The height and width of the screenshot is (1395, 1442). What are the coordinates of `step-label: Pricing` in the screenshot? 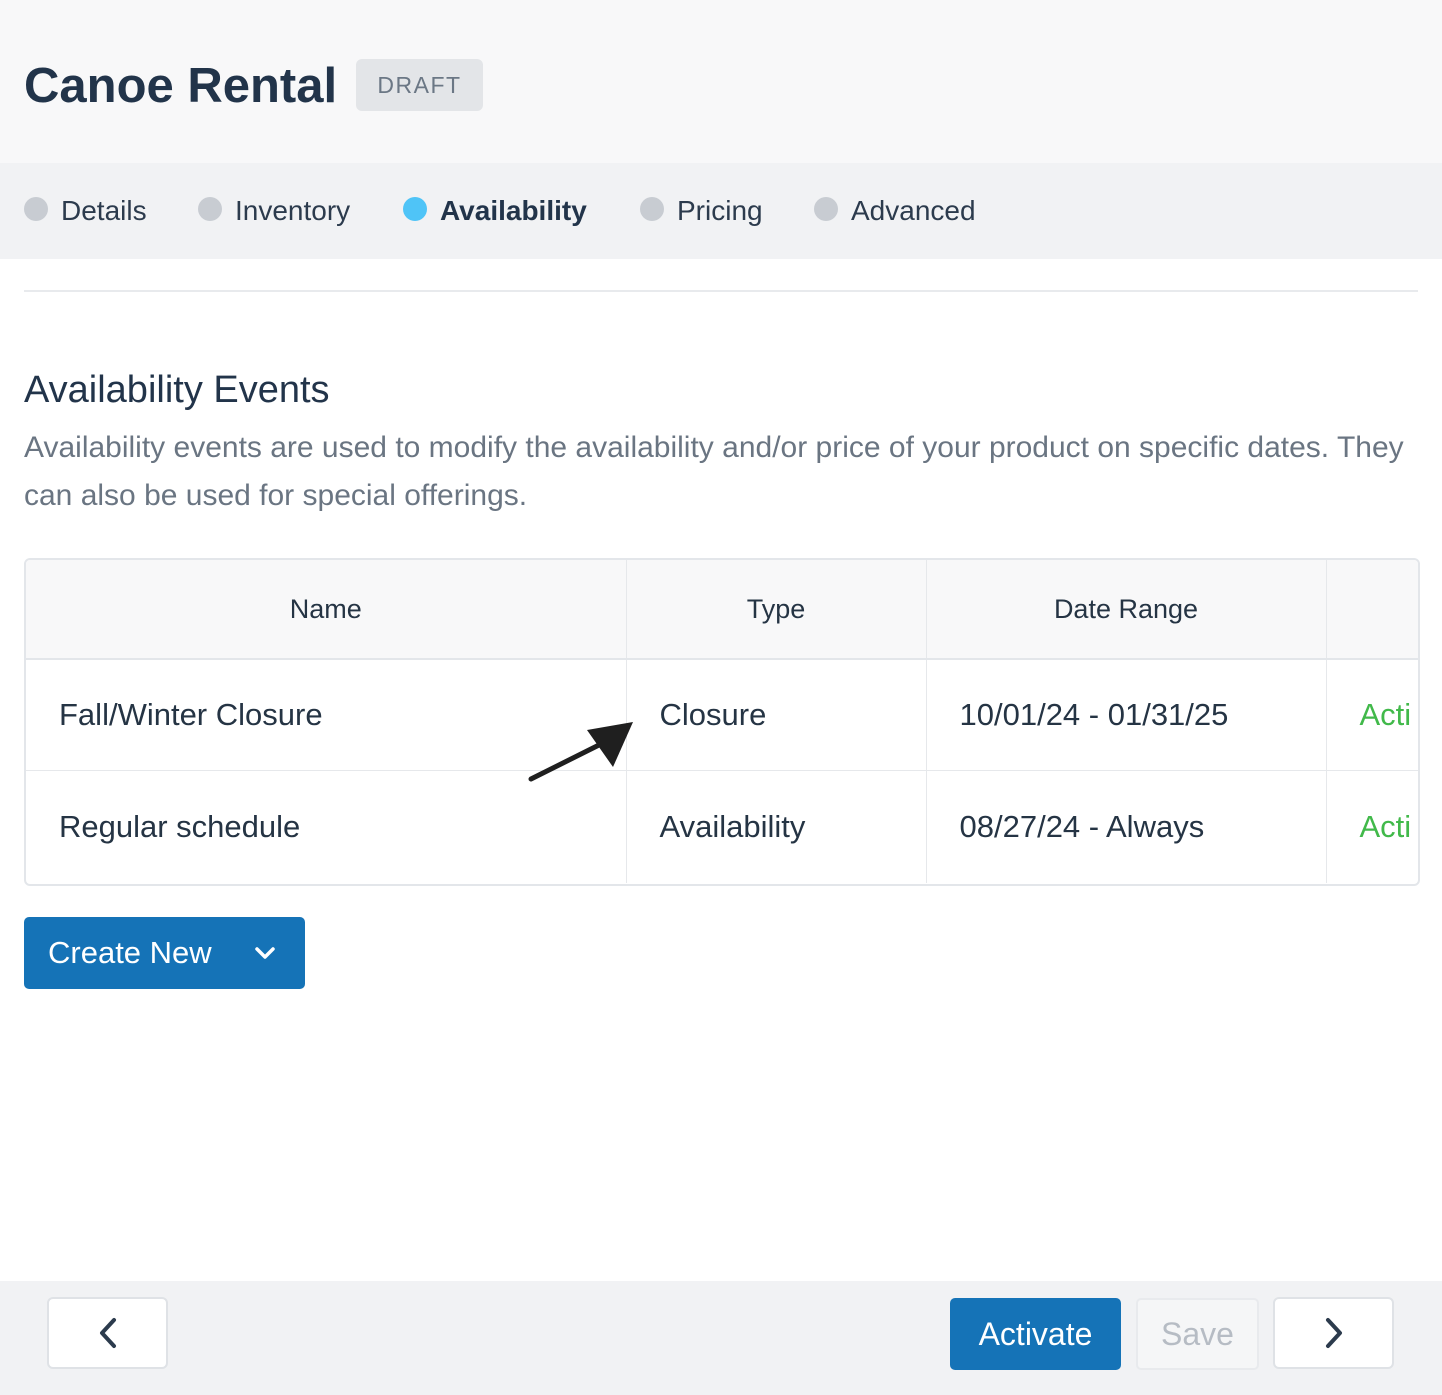 It's located at (720, 210).